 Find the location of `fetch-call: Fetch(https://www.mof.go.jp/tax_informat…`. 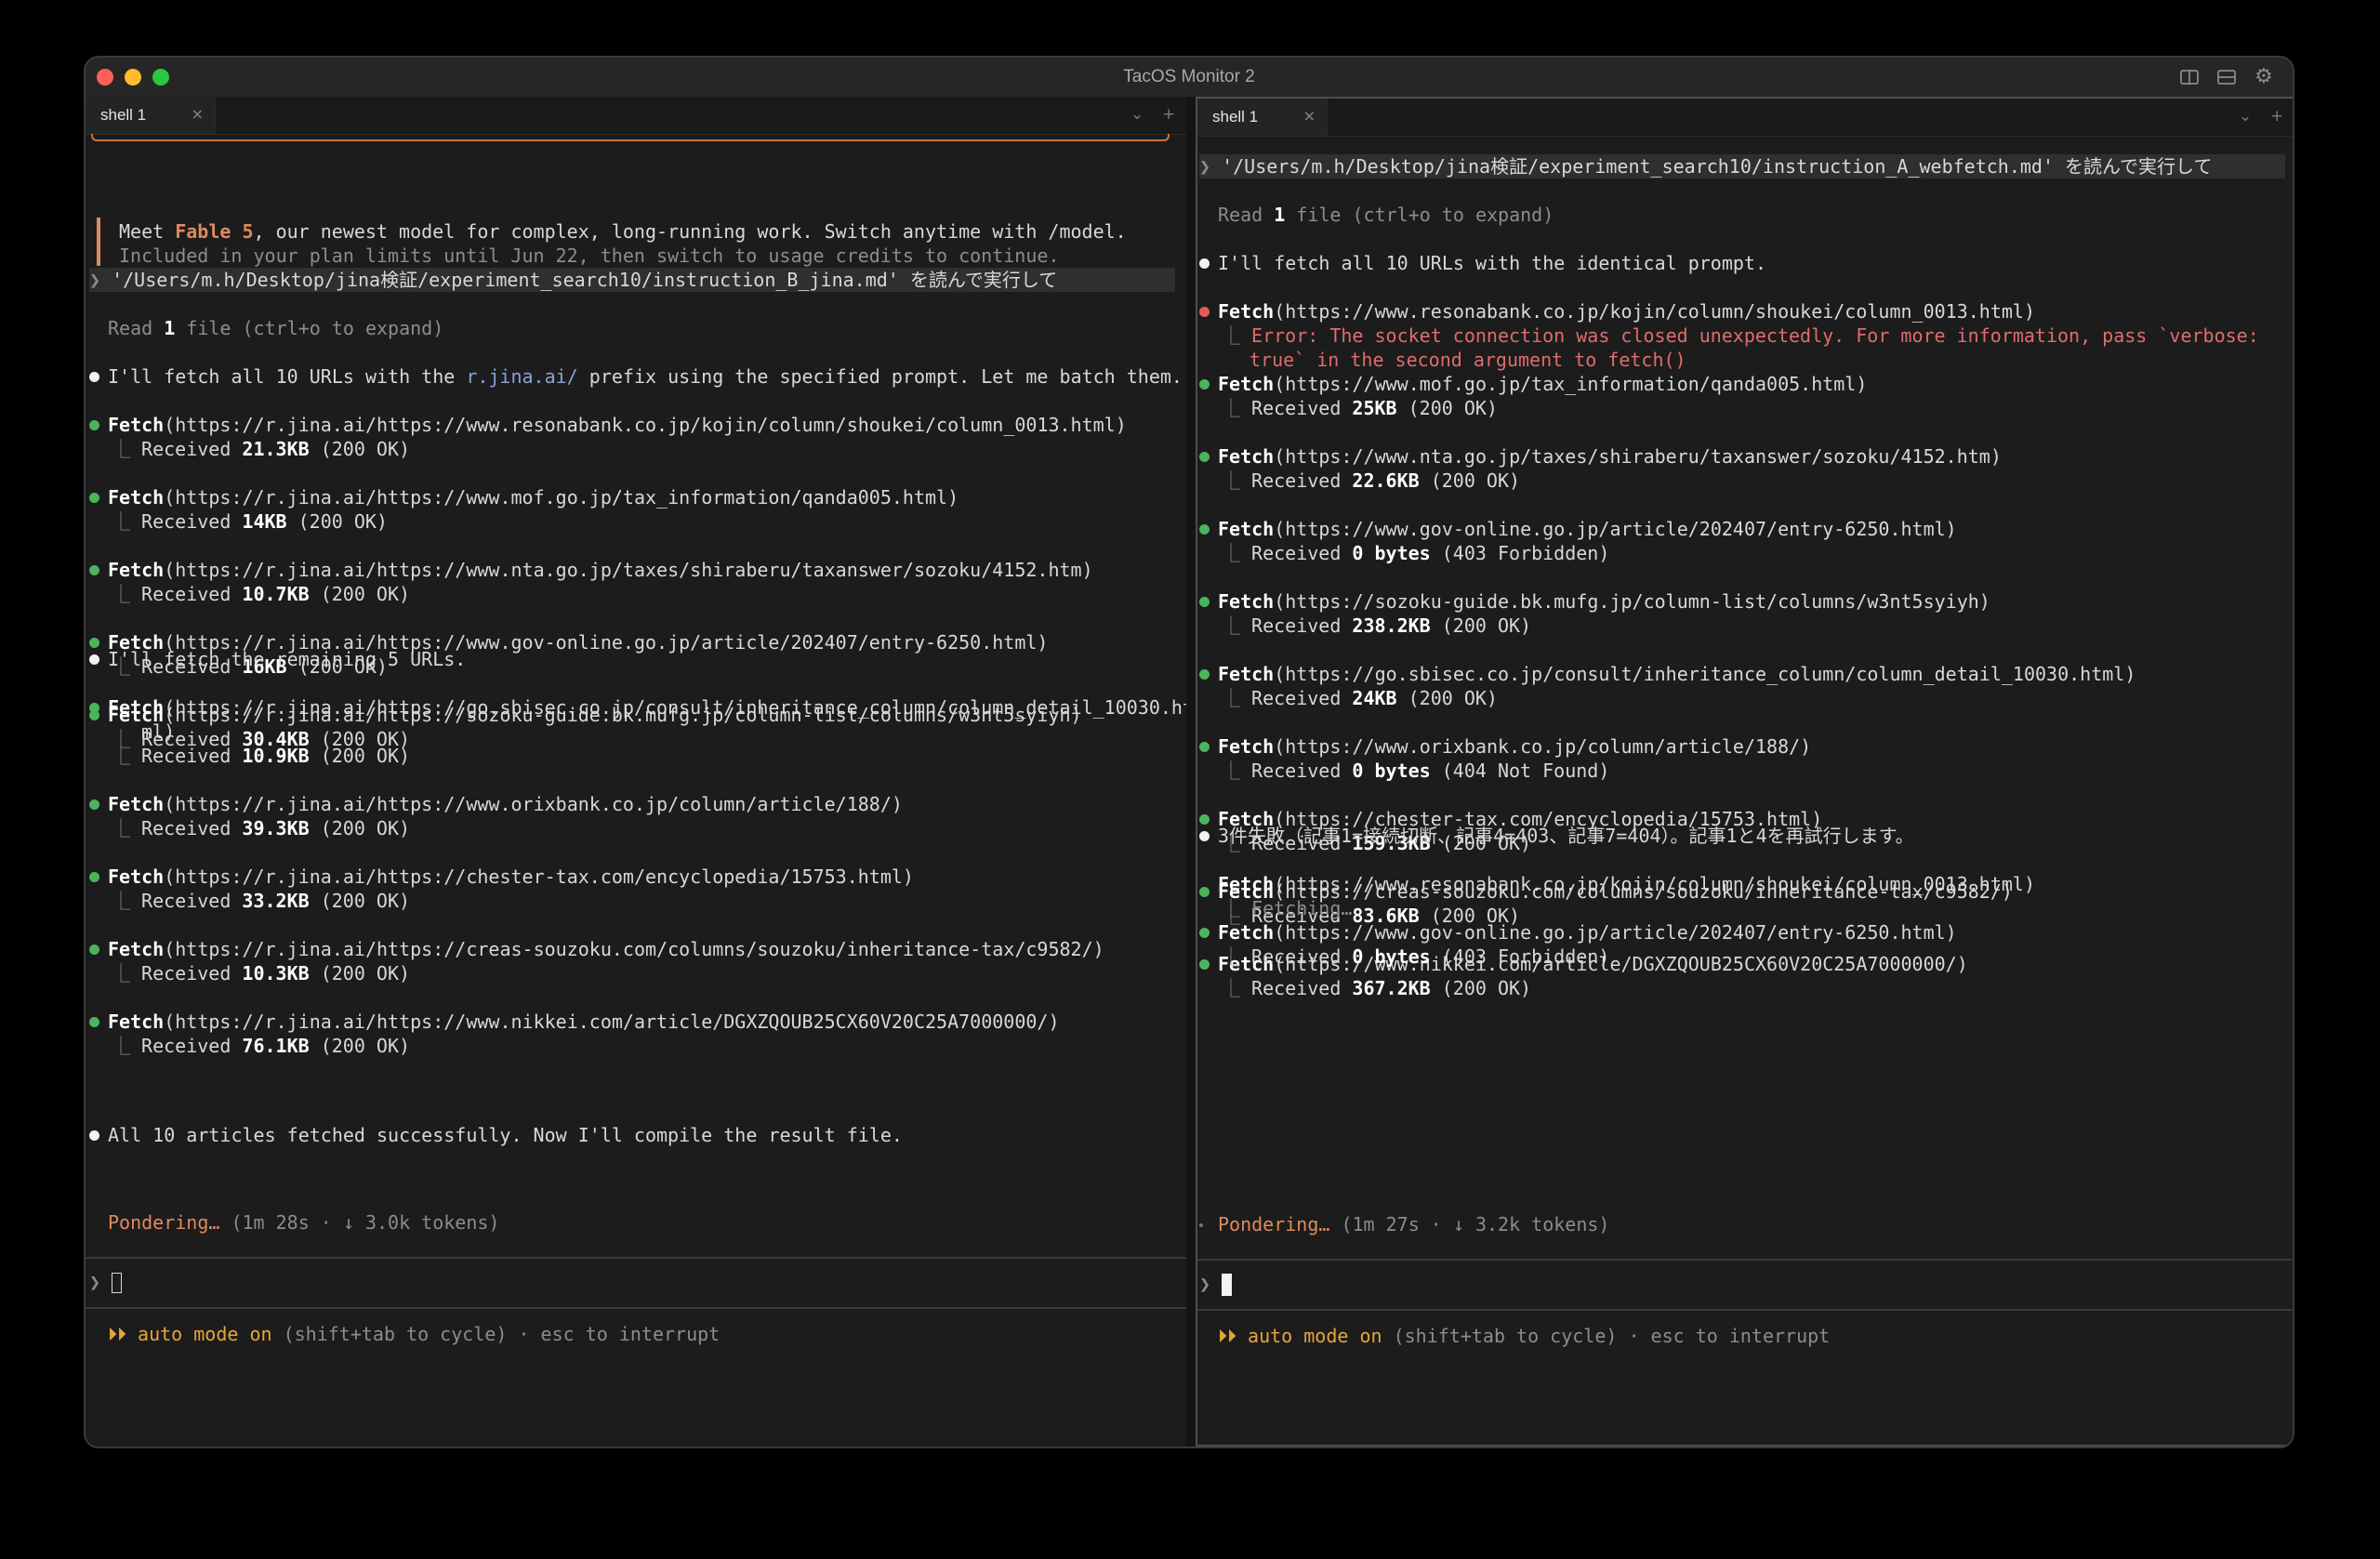

fetch-call: Fetch(https://www.mof.go.jp/tax_informat… is located at coordinates (1543, 384).